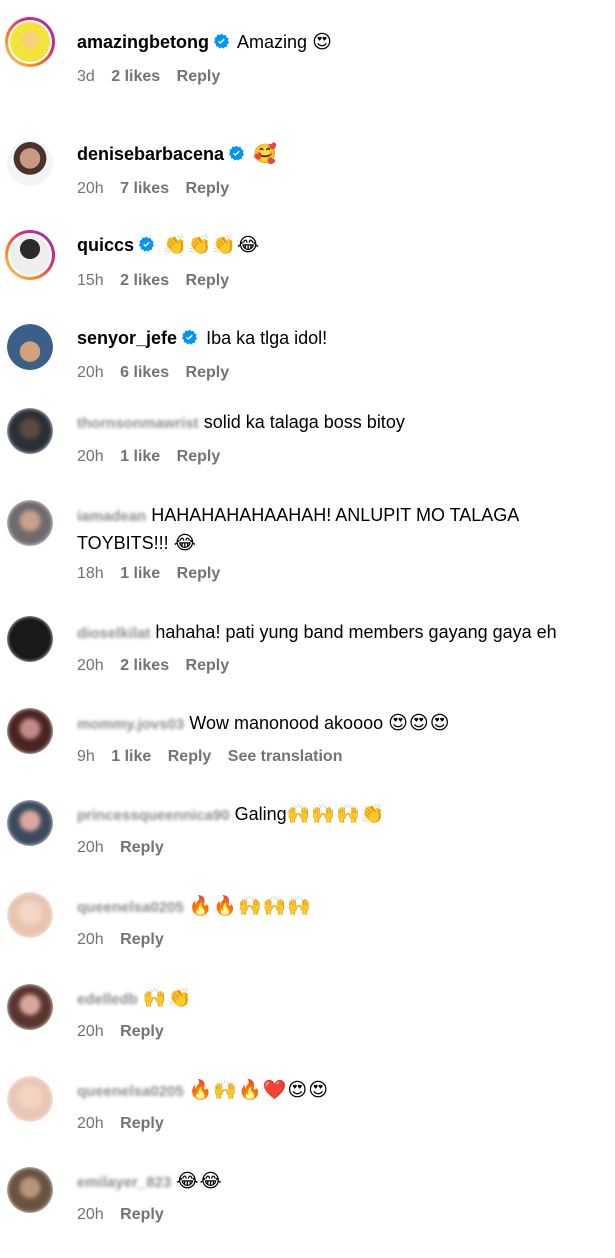 The height and width of the screenshot is (1258, 615). Describe the element at coordinates (144, 372) in the screenshot. I see `likes-count: 6 likes` at that location.